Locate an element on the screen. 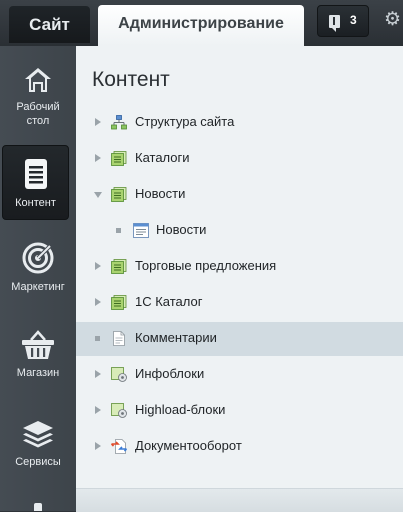 Image resolution: width=403 pixels, height=512 pixels. notifications-count: 3 is located at coordinates (353, 20).